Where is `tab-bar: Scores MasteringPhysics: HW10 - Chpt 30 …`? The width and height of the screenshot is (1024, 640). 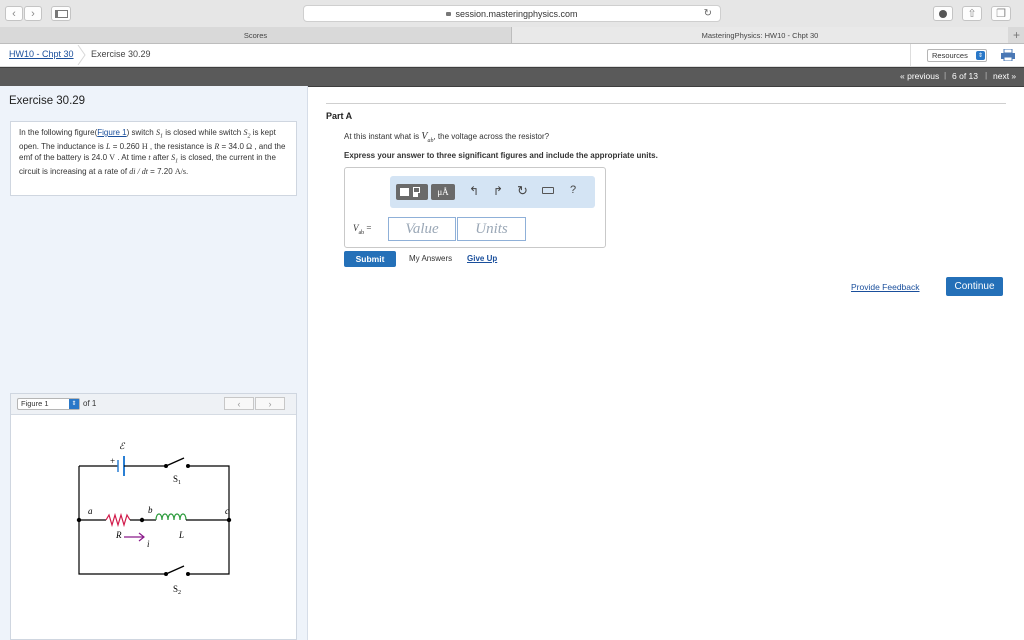
tab-bar: Scores MasteringPhysics: HW10 - Chpt 30 … is located at coordinates (512, 35).